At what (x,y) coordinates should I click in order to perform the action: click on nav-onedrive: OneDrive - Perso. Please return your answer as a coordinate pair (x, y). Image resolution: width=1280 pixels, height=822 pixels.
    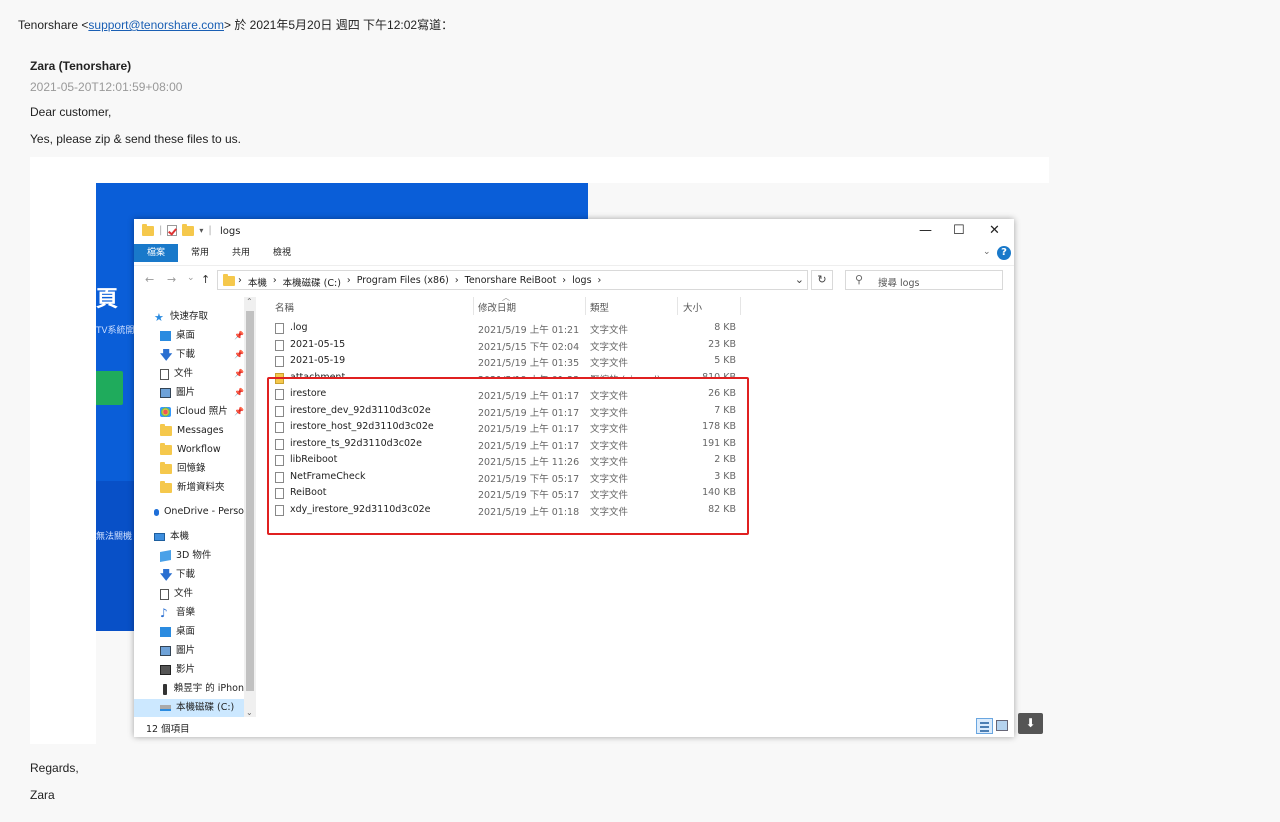
    Looking at the image, I should click on (199, 512).